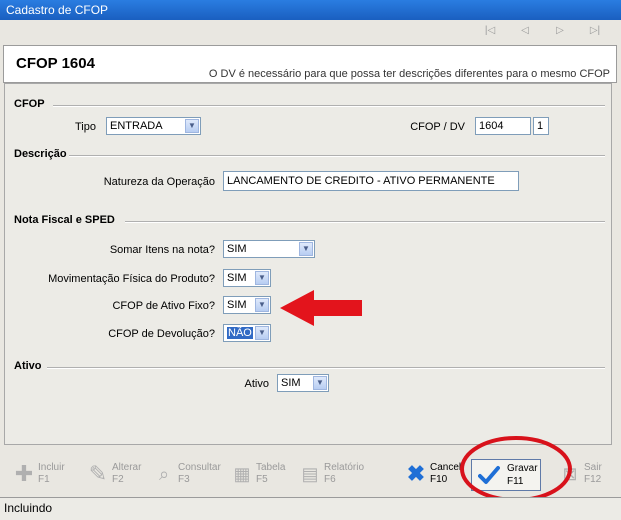 The height and width of the screenshot is (520, 621). I want to click on alterar-button: ✎ Alterar F2, so click(119, 475).